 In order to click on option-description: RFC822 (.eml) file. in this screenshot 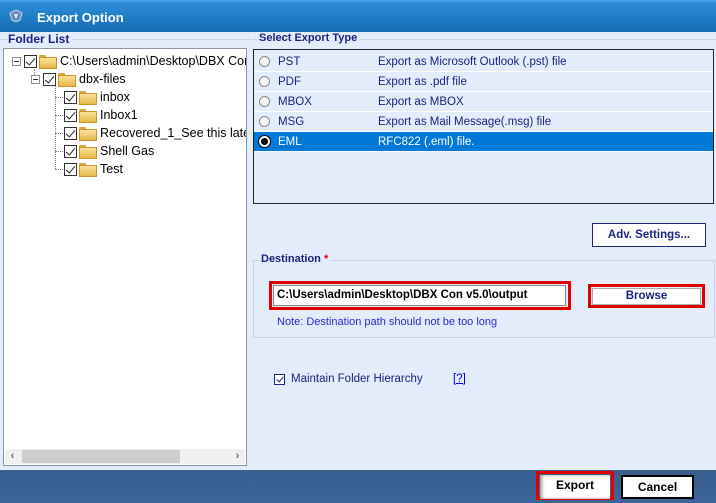, I will do `click(426, 141)`.